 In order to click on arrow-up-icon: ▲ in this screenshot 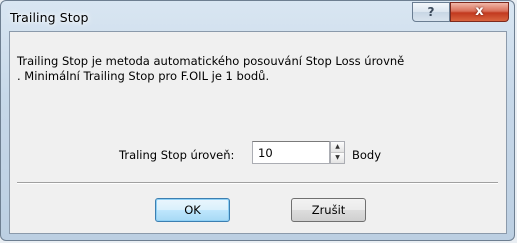, I will do `click(337, 146)`.